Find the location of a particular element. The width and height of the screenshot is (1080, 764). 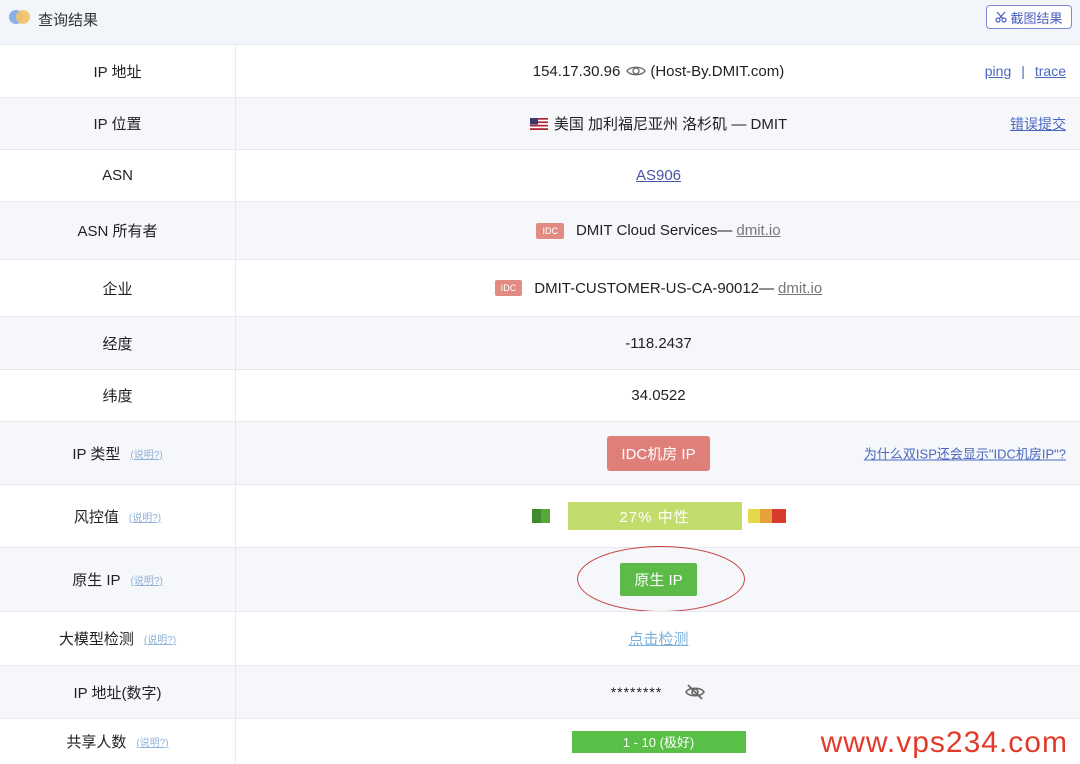

eye-icon is located at coordinates (636, 71).